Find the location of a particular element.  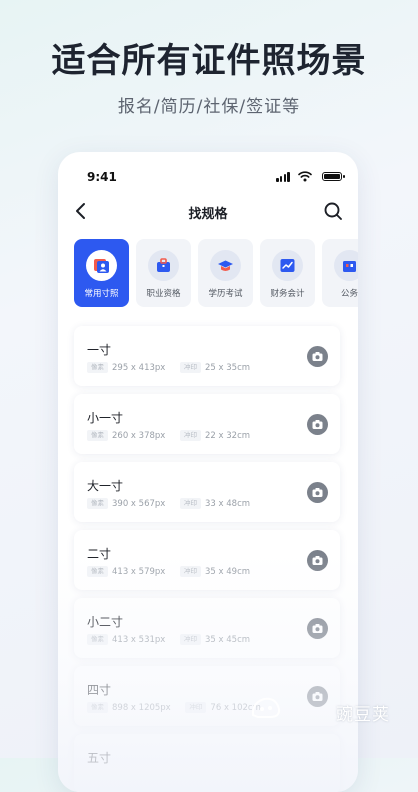

search-icon is located at coordinates (333, 211).